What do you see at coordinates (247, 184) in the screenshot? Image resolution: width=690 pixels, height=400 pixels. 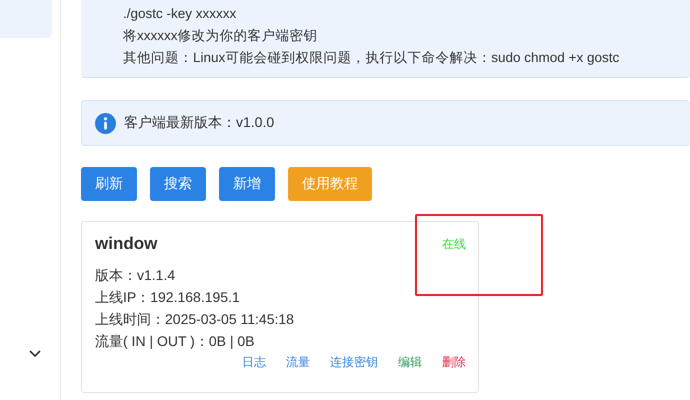 I see `toolbar-button: 新增` at bounding box center [247, 184].